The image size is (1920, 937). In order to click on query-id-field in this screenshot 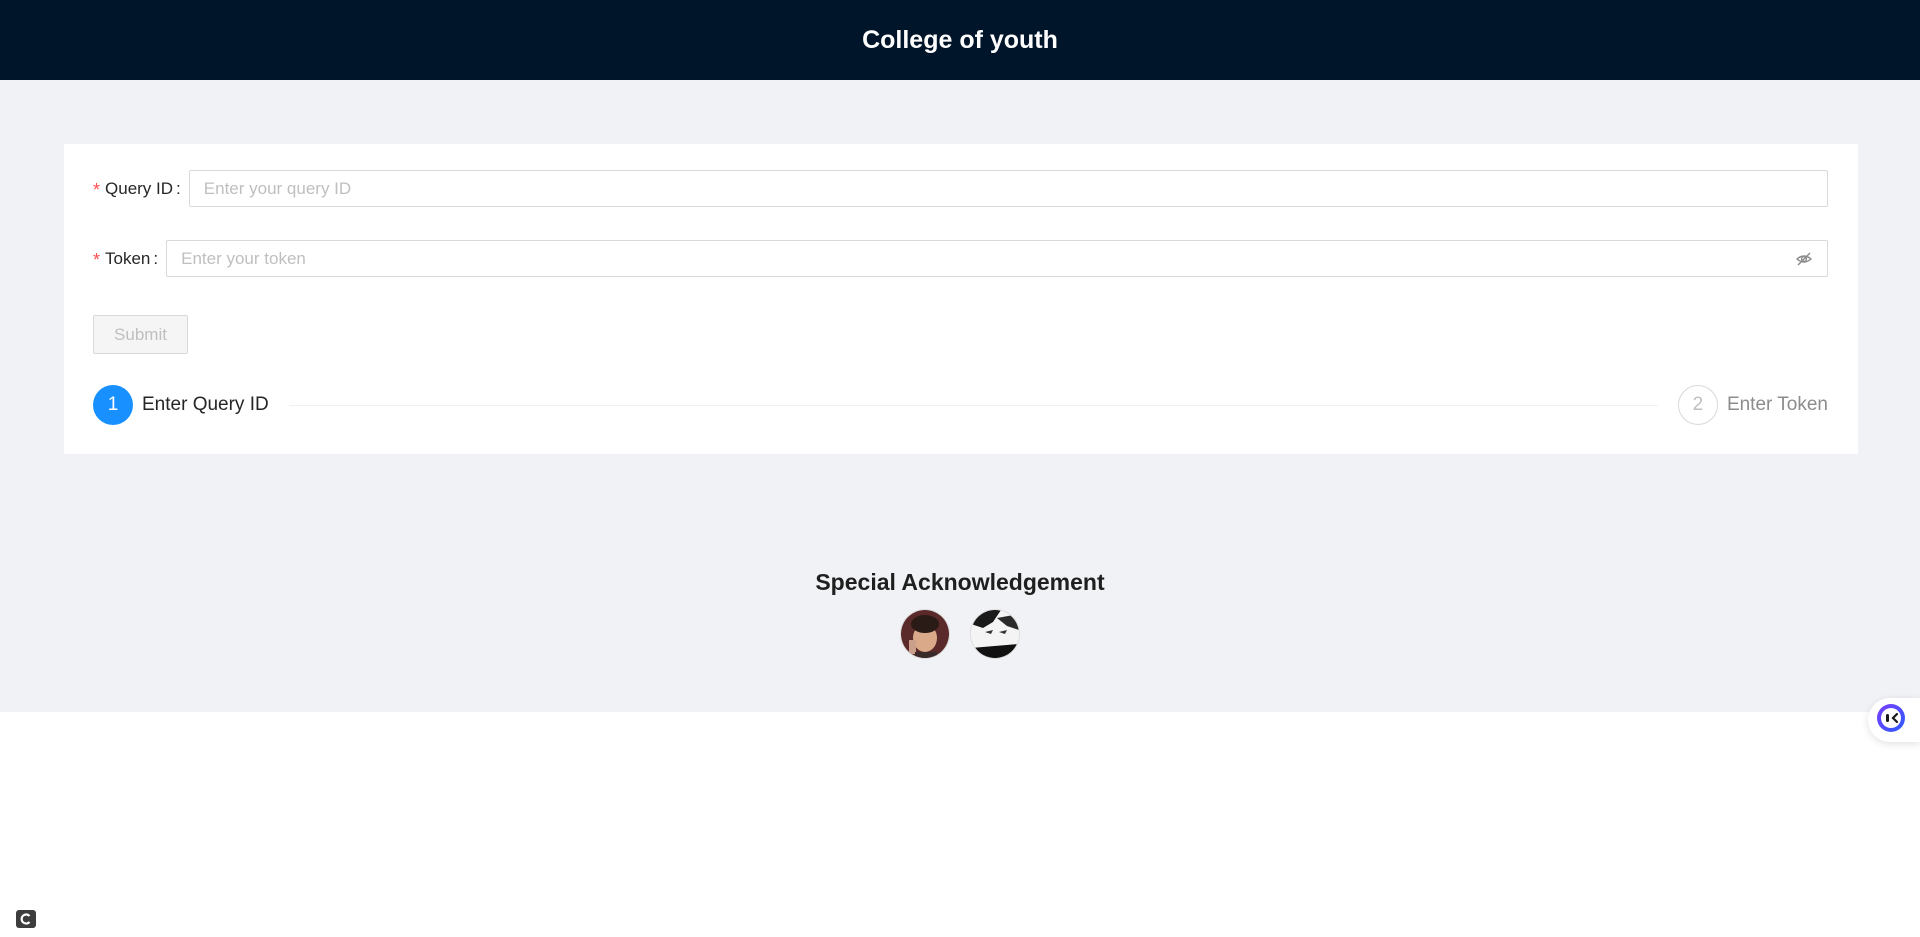, I will do `click(1008, 188)`.